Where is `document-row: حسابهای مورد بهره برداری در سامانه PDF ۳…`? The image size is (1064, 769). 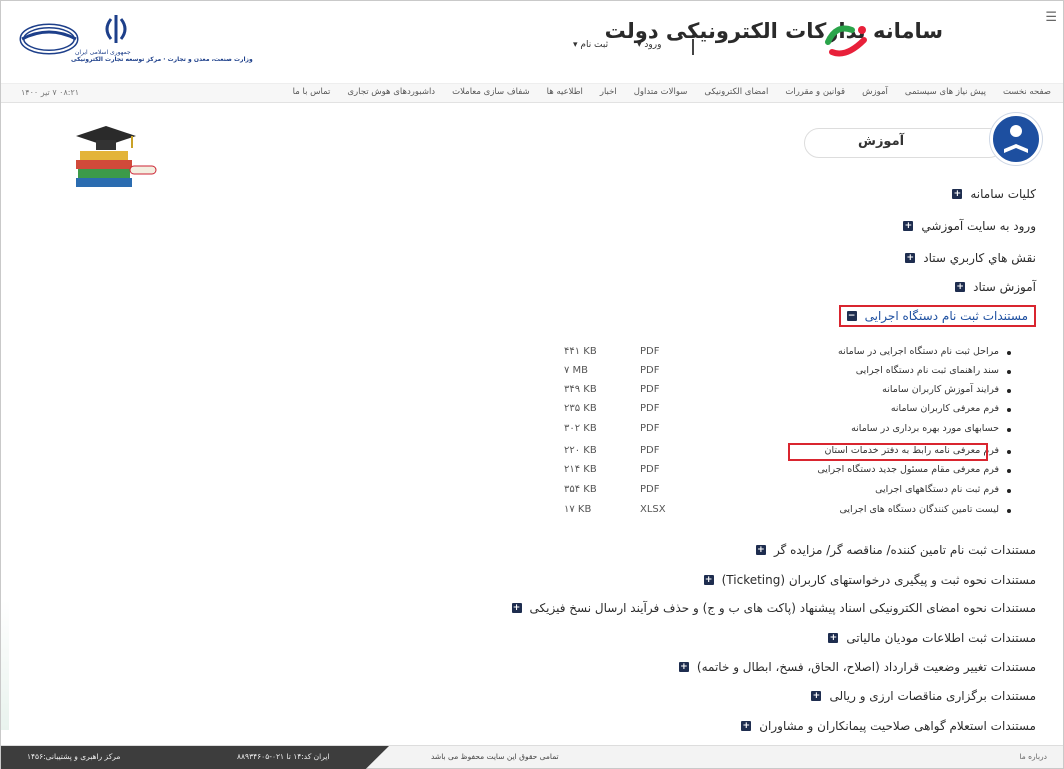
document-row: حسابهای مورد بهره برداری در سامانه PDF ۳… is located at coordinates (777, 430).